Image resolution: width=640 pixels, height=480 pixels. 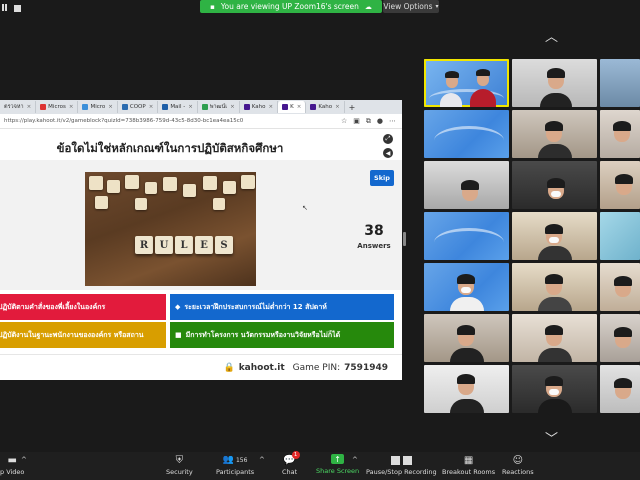 I want to click on stop-recording-icon, so click(x=17, y=8).